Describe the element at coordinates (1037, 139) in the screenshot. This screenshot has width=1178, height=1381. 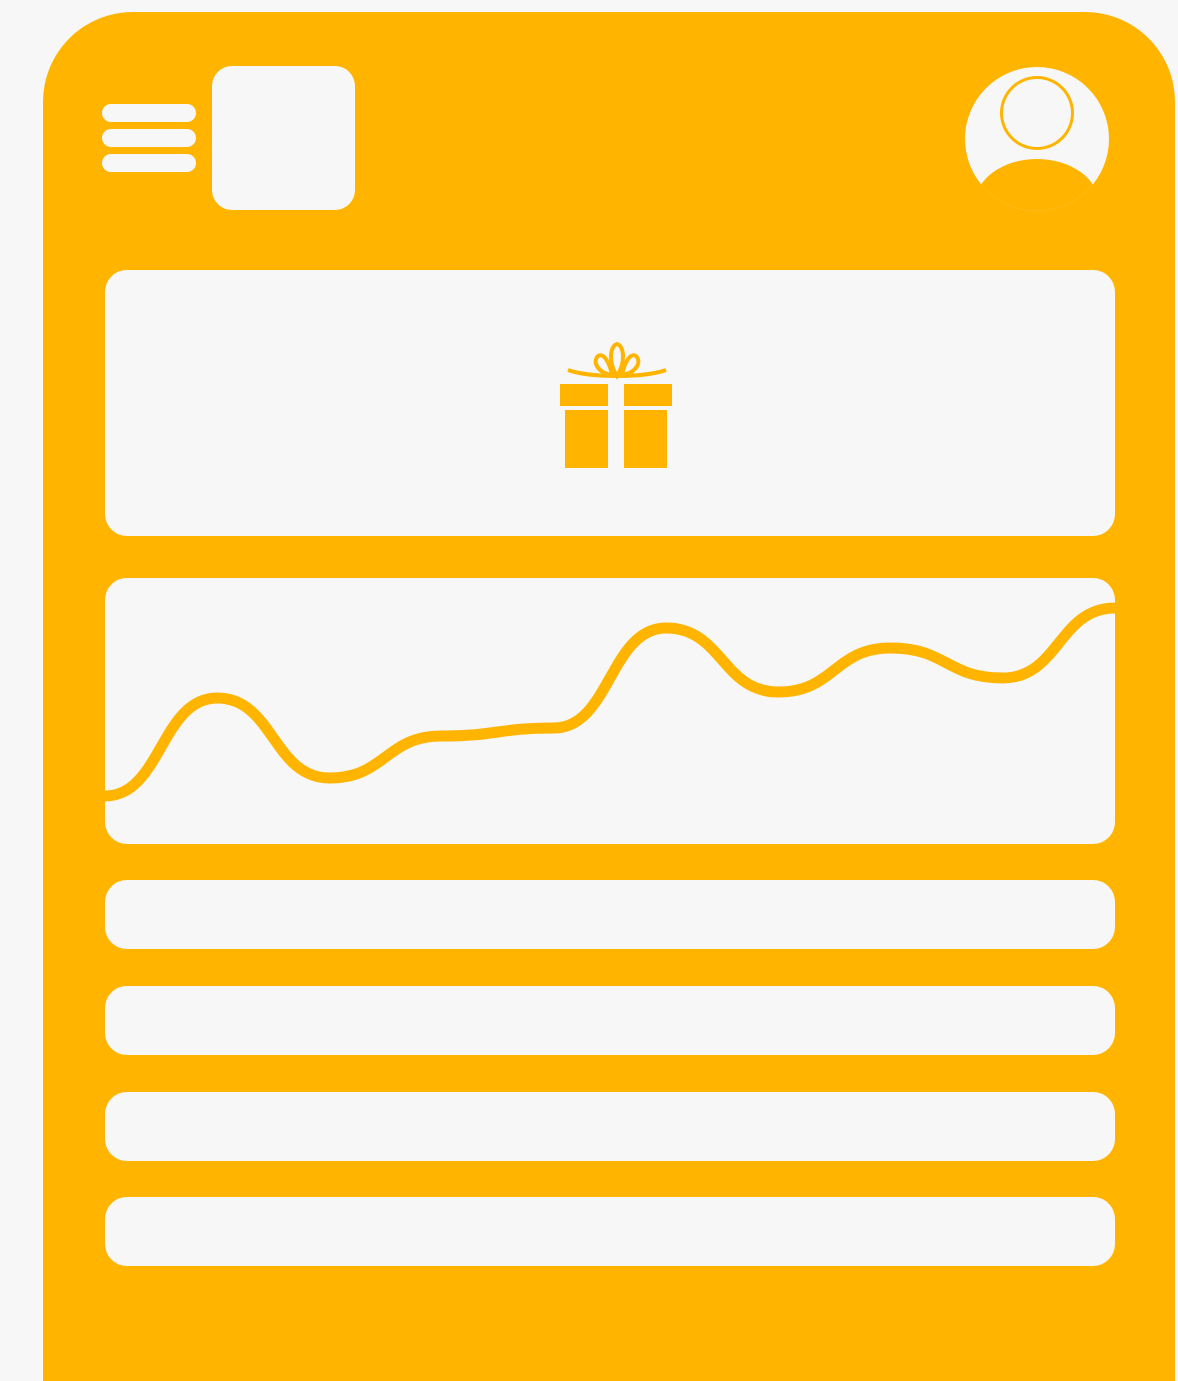
I see `user-avatar-icon` at that location.